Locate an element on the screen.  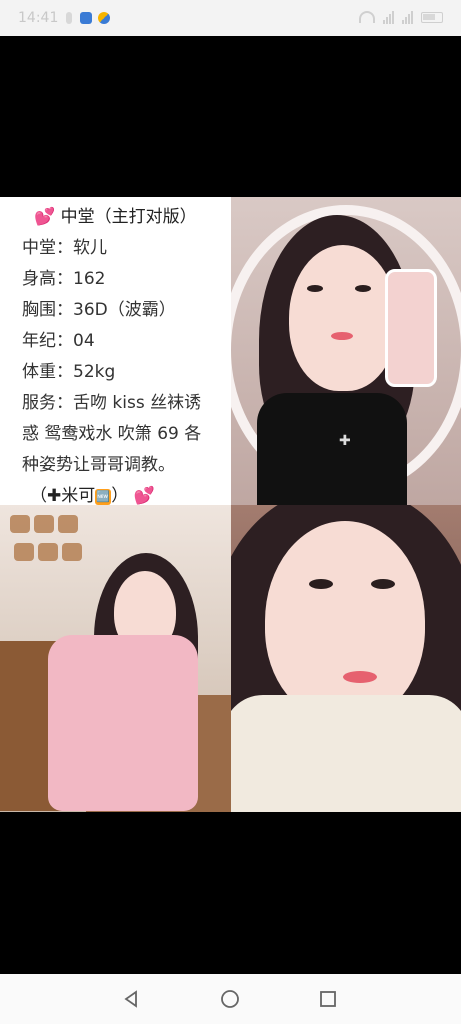
signal-icon is located at coordinates (388, 17).